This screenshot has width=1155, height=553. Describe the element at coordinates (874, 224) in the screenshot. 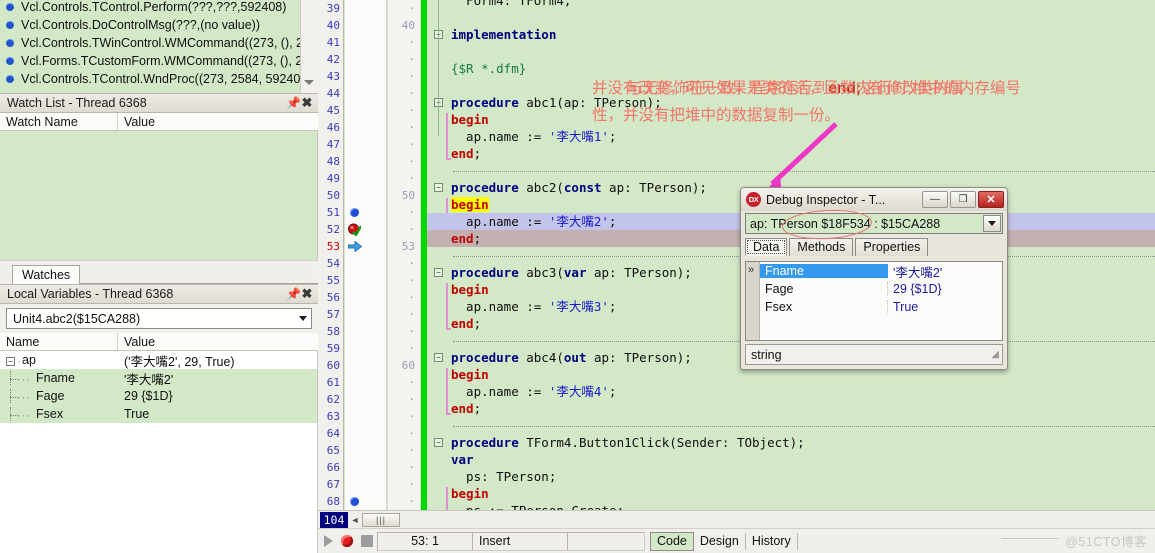

I see `inspector-expression-combo: ap: TPerson $18F534 : $15CA288` at that location.